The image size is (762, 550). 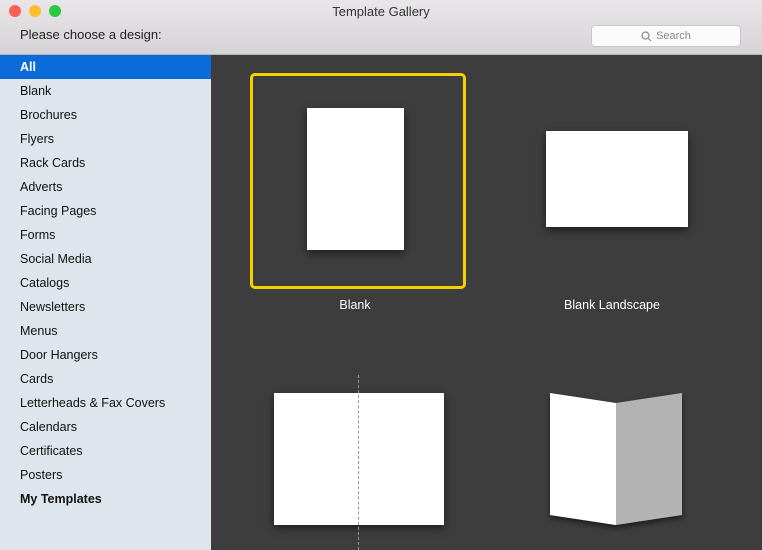 I want to click on prompt-label: Please choose a design:, so click(x=91, y=34).